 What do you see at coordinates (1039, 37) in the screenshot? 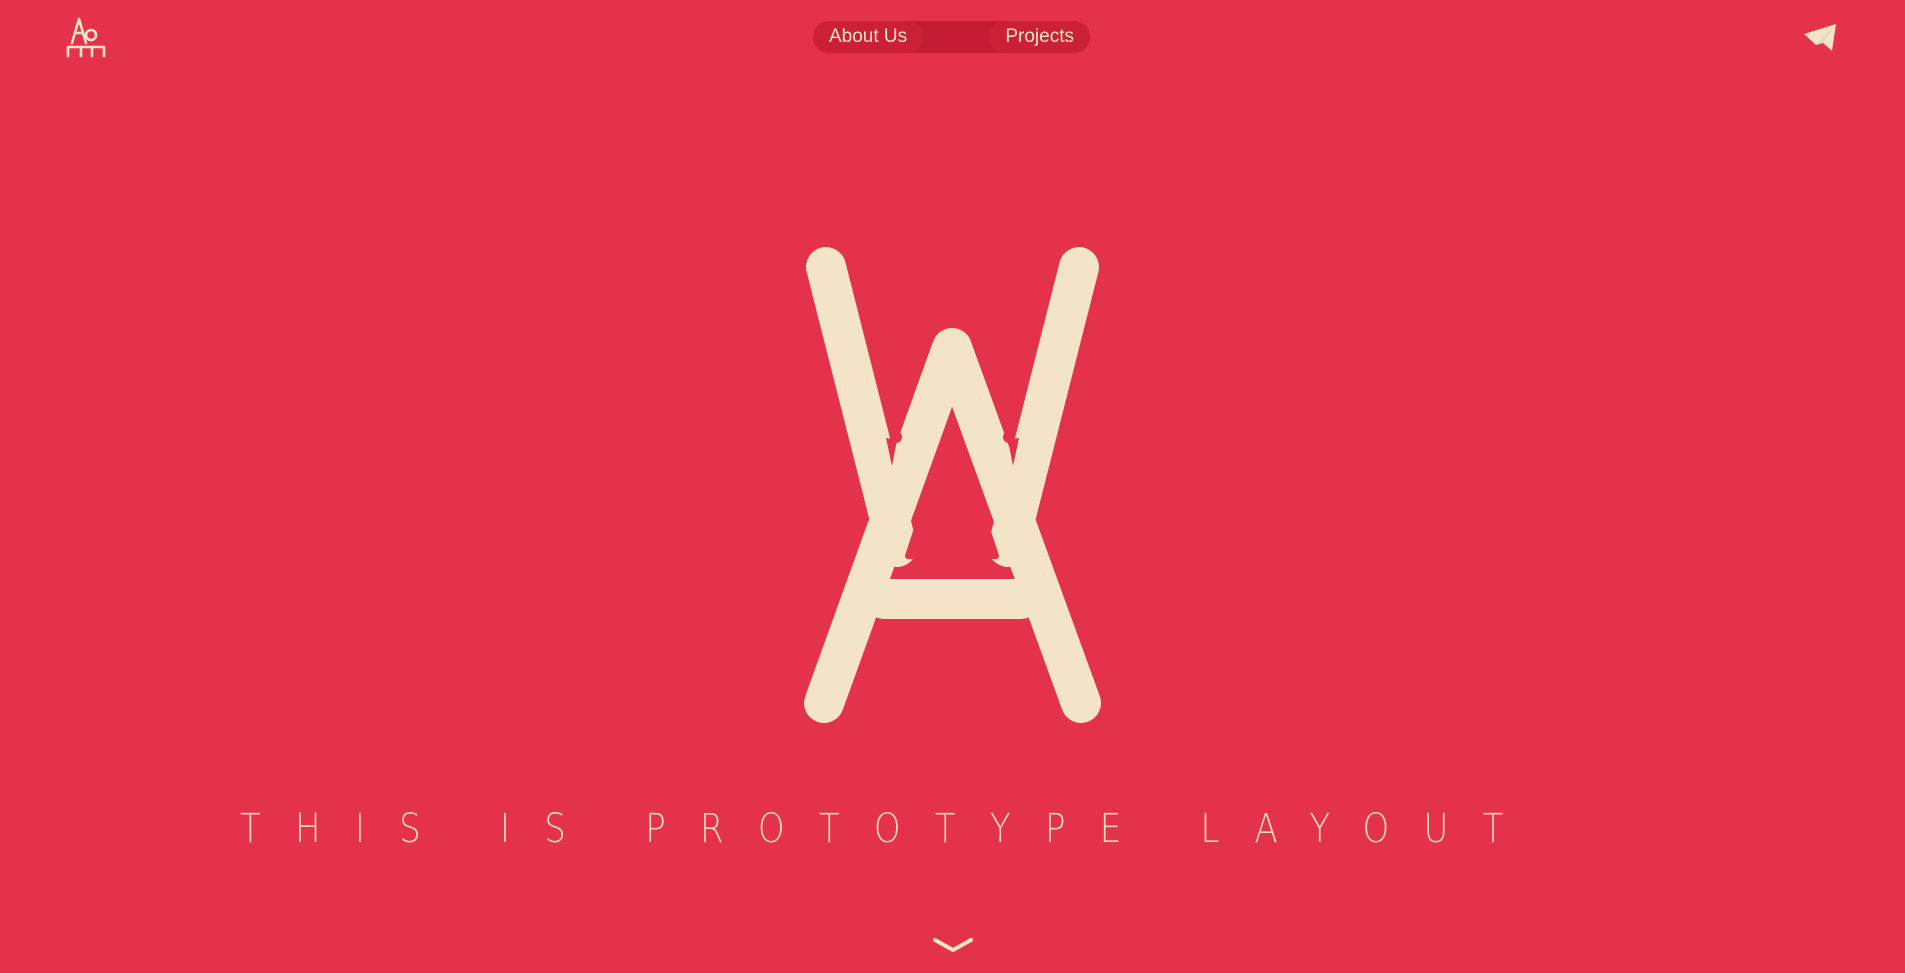
I see `nav-projects: Projects` at bounding box center [1039, 37].